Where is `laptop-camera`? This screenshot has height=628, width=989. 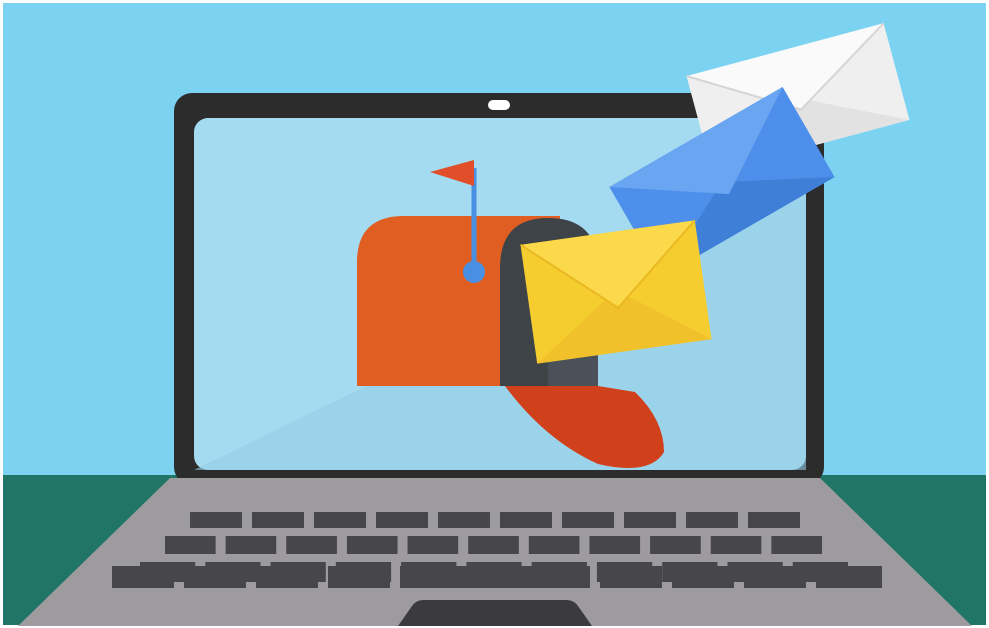
laptop-camera is located at coordinates (499, 105).